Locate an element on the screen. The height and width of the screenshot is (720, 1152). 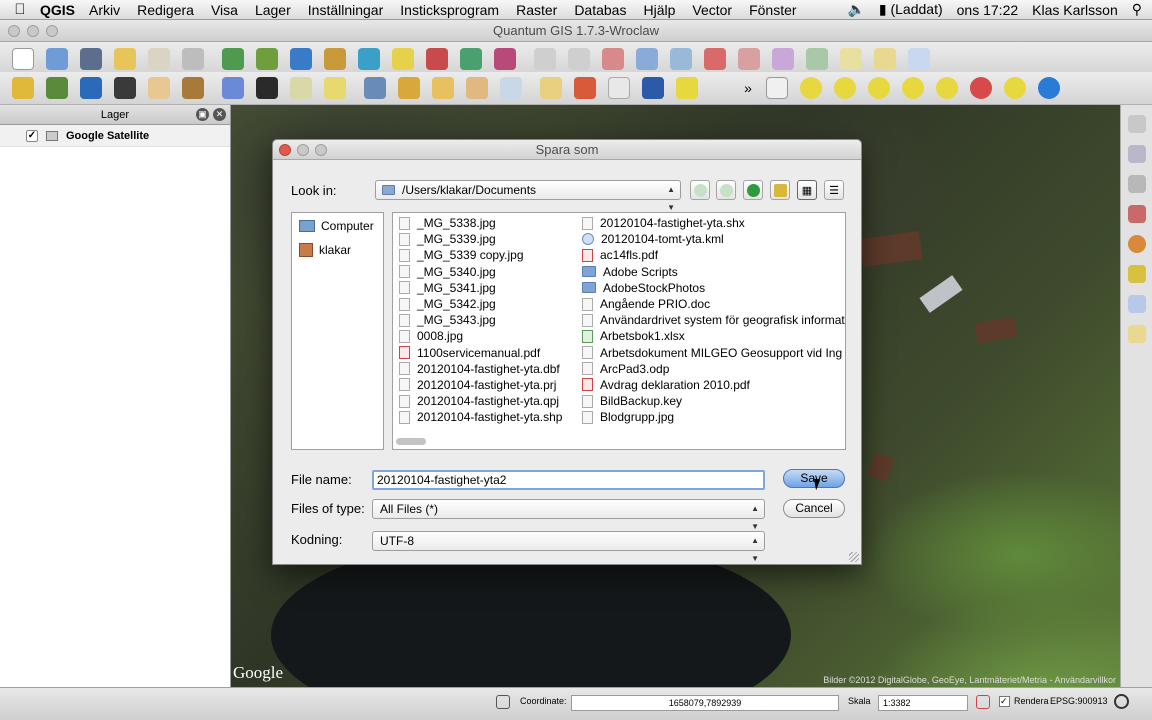
copy-icon is located at coordinates (1136, 304).